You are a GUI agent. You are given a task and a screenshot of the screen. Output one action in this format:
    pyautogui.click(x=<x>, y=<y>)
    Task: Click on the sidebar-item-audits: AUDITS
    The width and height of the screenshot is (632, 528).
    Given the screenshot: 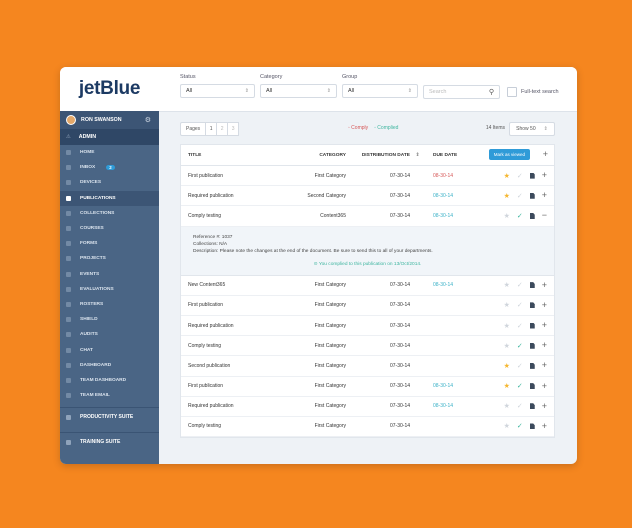 What is the action you would take?
    pyautogui.click(x=109, y=334)
    